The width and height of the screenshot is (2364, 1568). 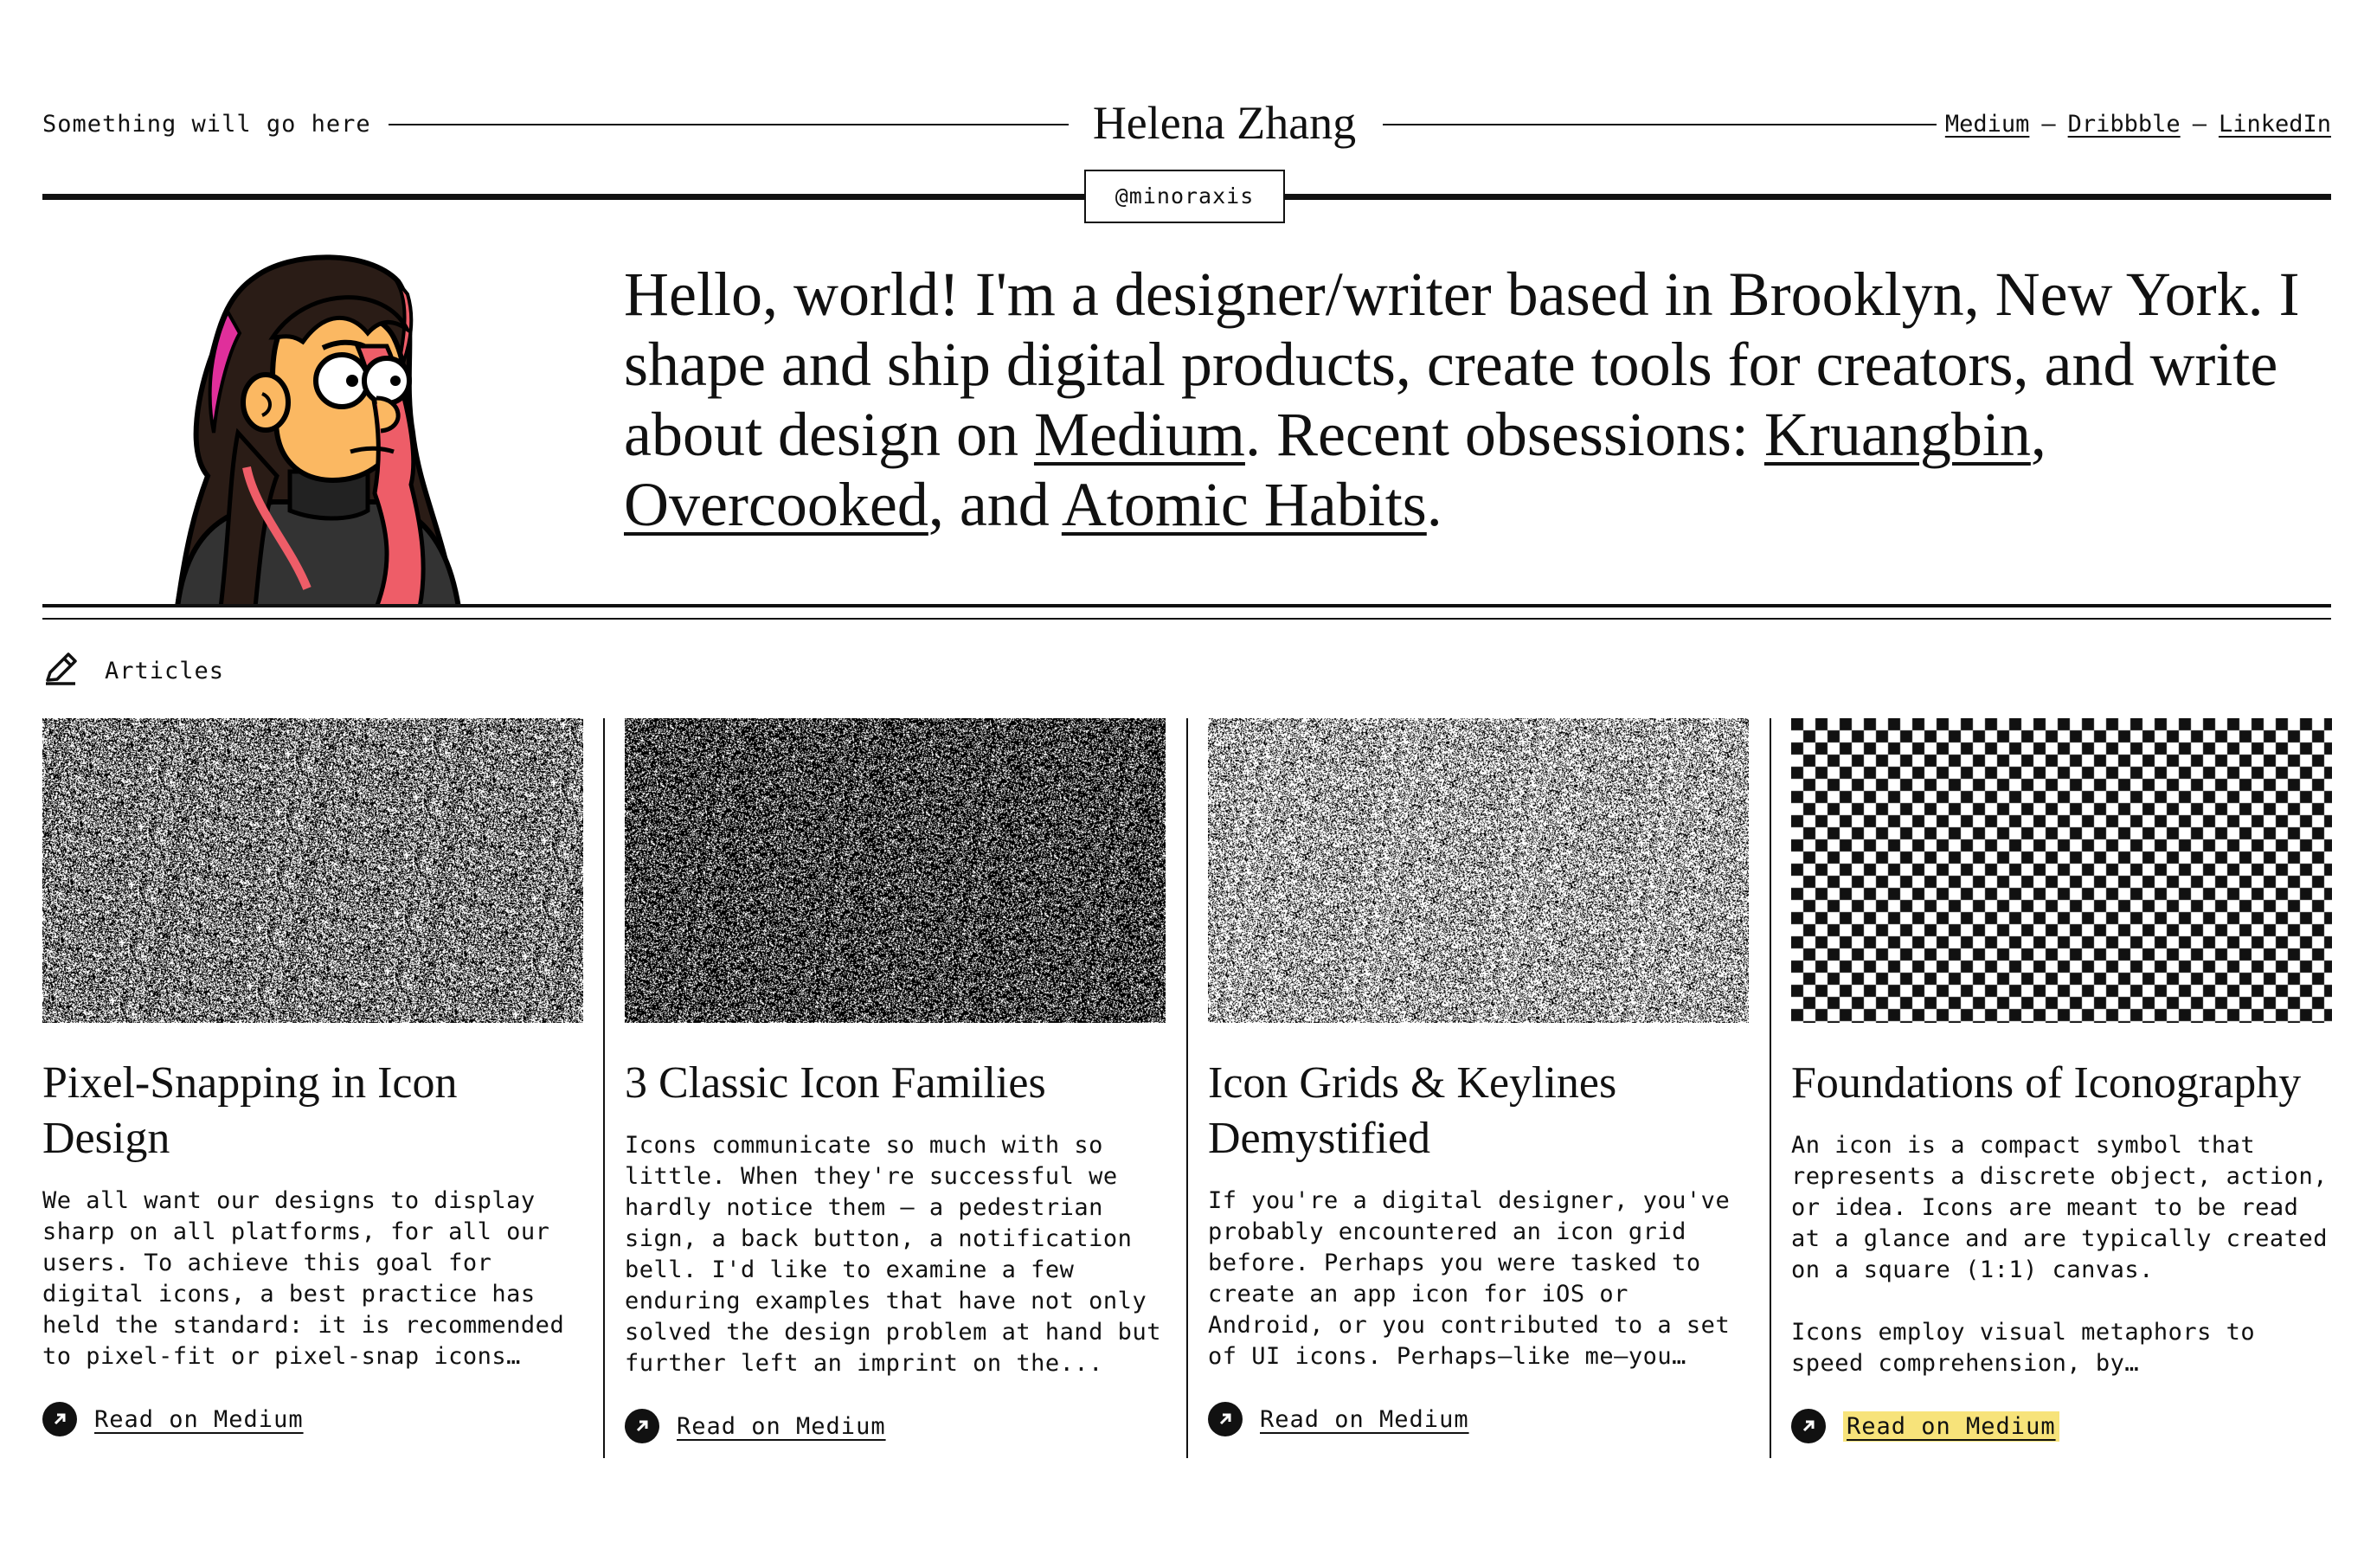 What do you see at coordinates (1186, 605) in the screenshot?
I see `hero-rule-thick` at bounding box center [1186, 605].